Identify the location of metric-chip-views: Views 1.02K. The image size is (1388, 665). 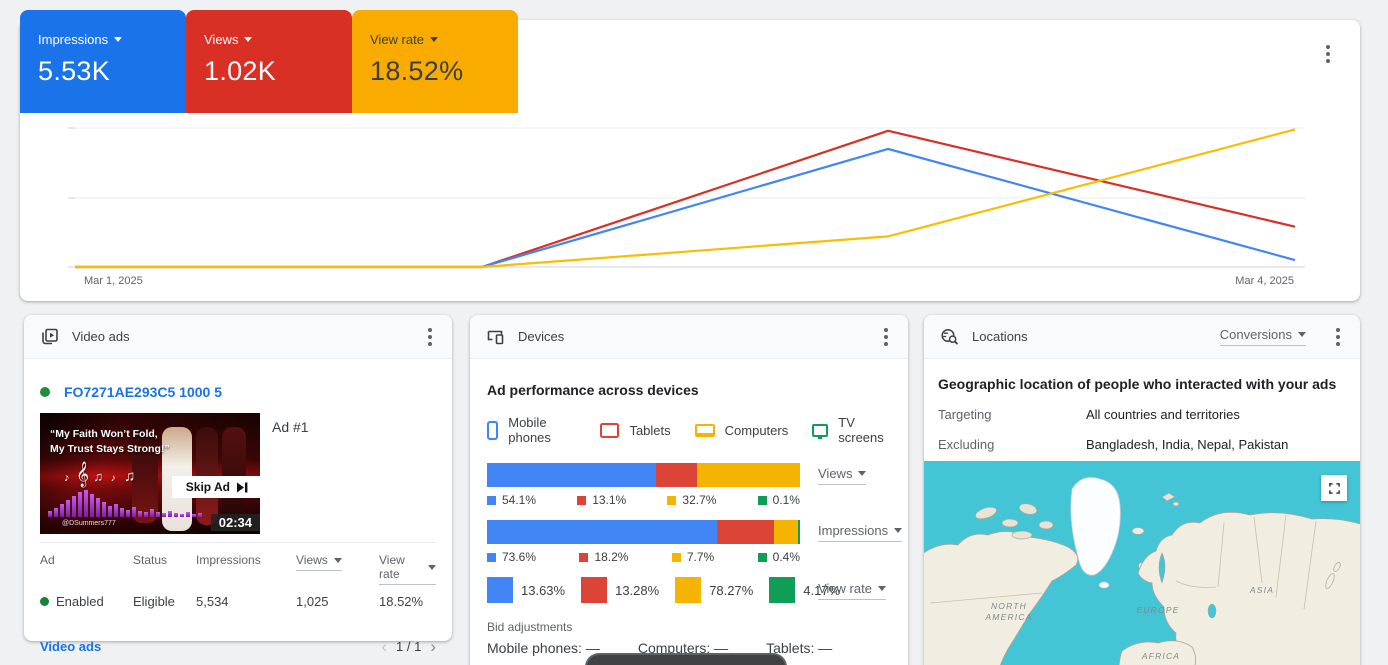
(269, 61).